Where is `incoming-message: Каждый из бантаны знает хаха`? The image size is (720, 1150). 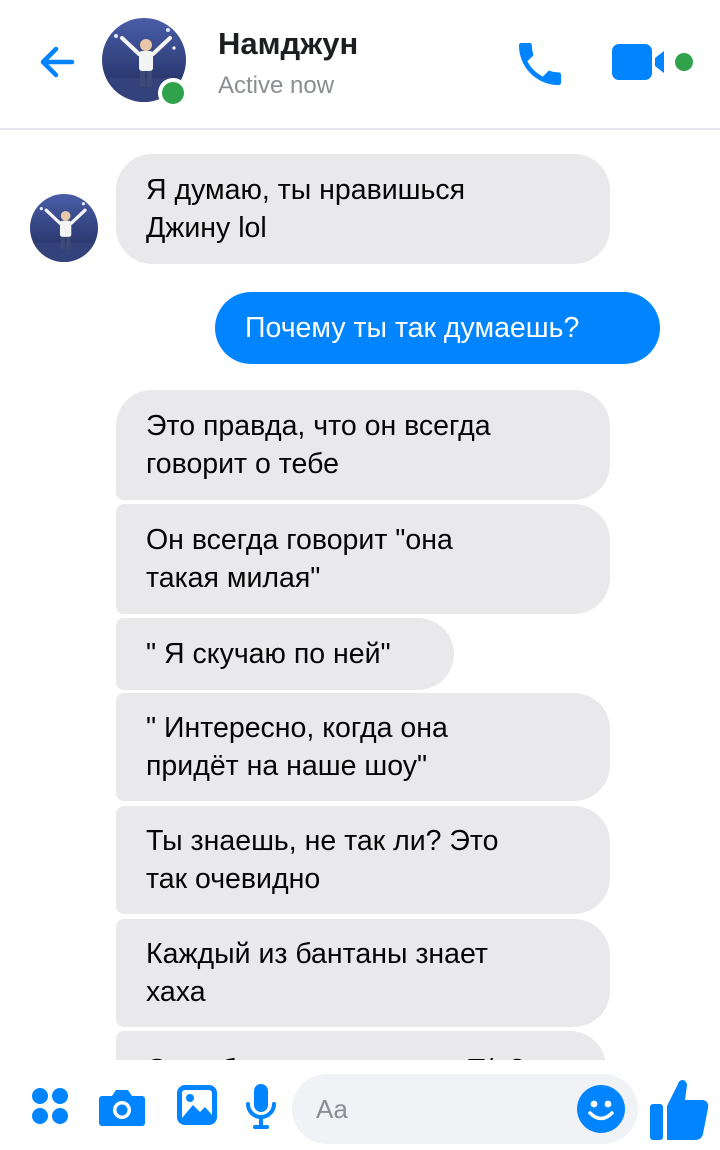
incoming-message: Каждый из бантаны знает хаха is located at coordinates (363, 973).